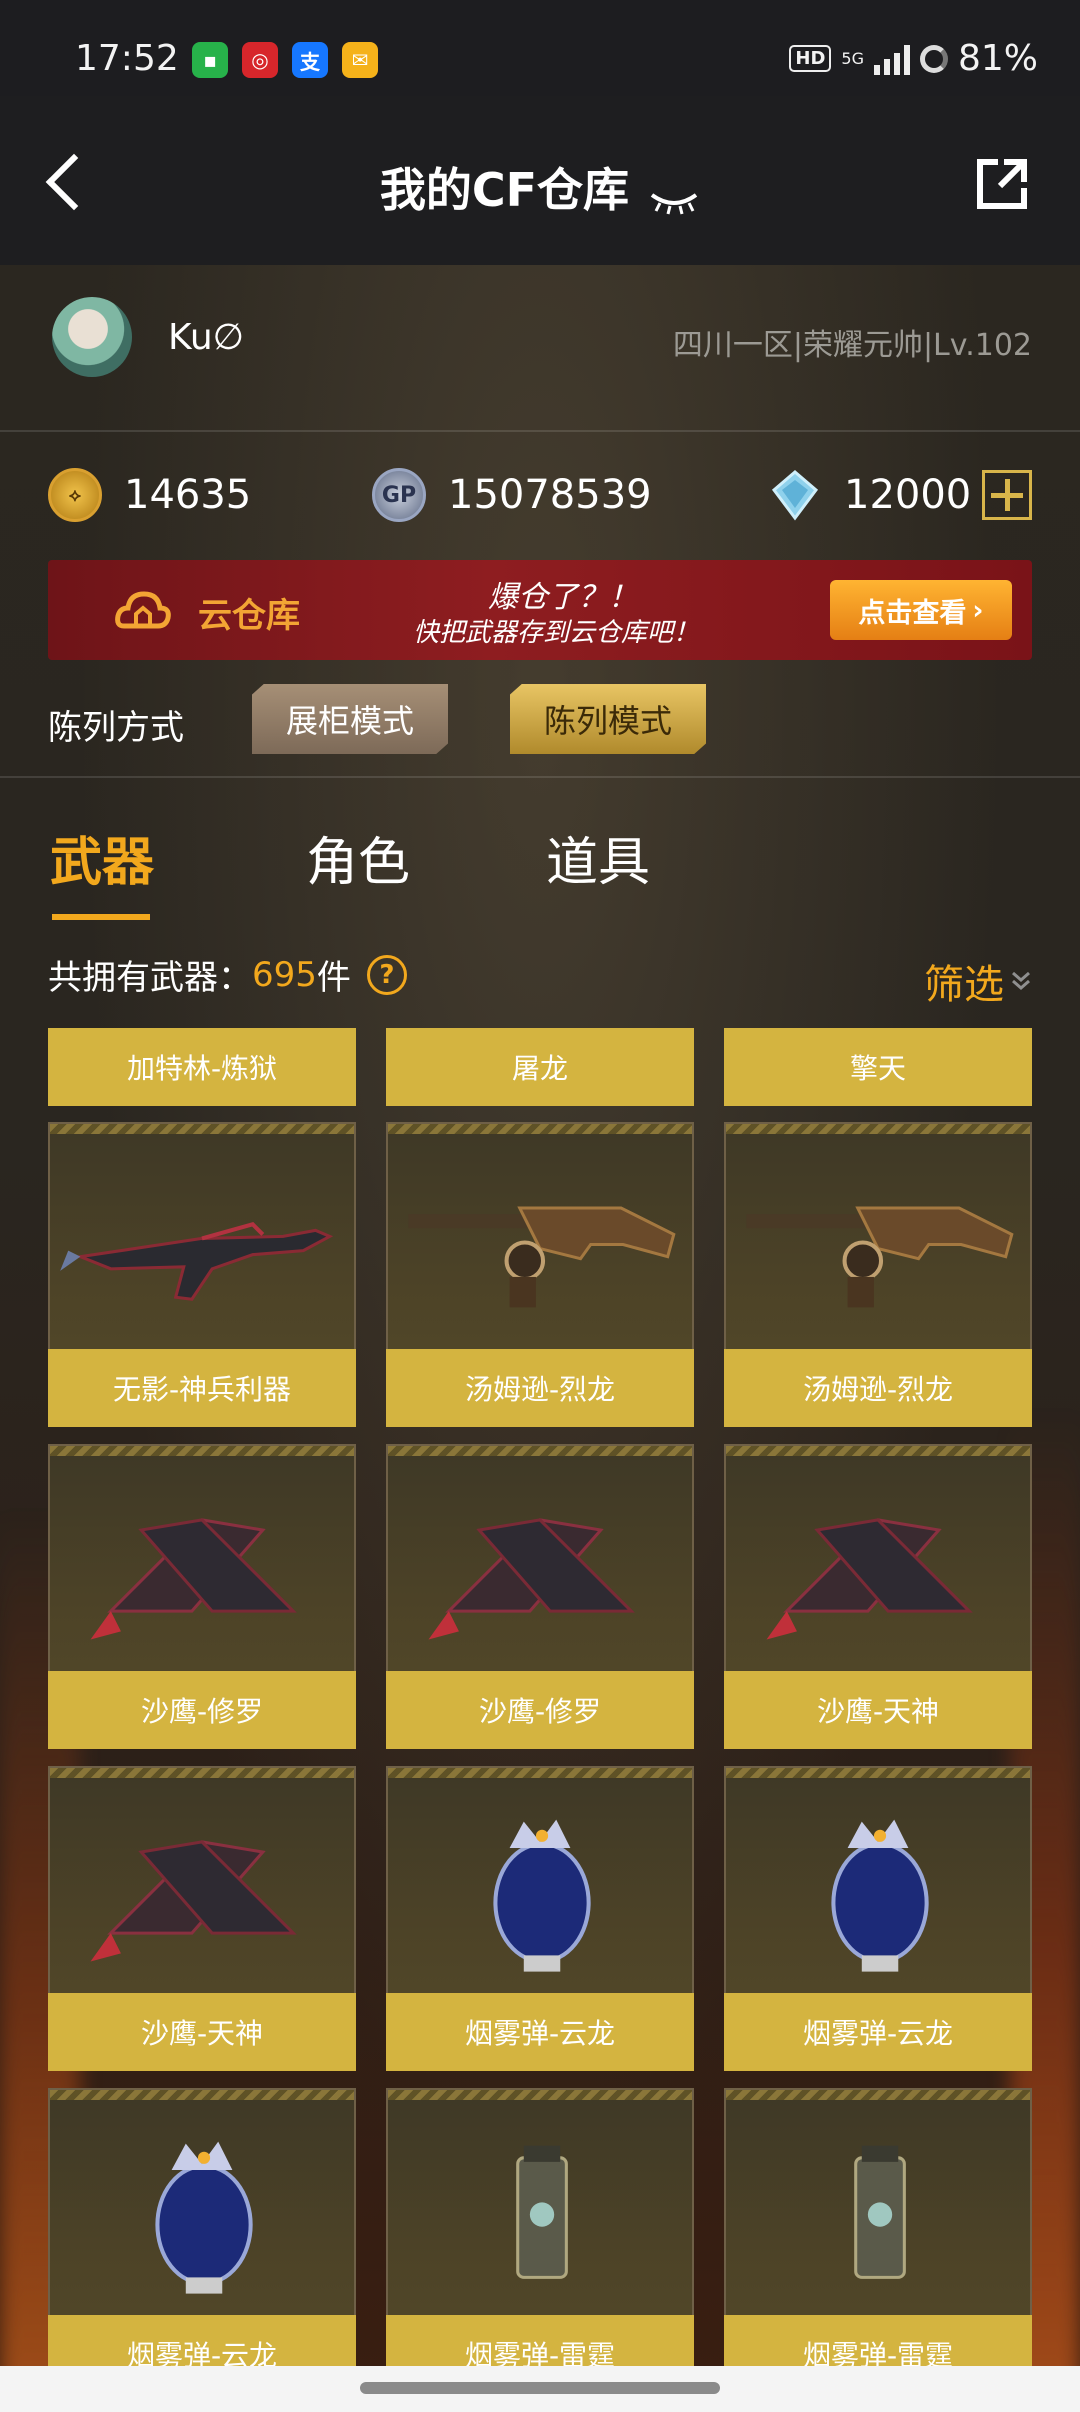 Image resolution: width=1080 pixels, height=2412 pixels. I want to click on chevron-down-icon, so click(1021, 980).